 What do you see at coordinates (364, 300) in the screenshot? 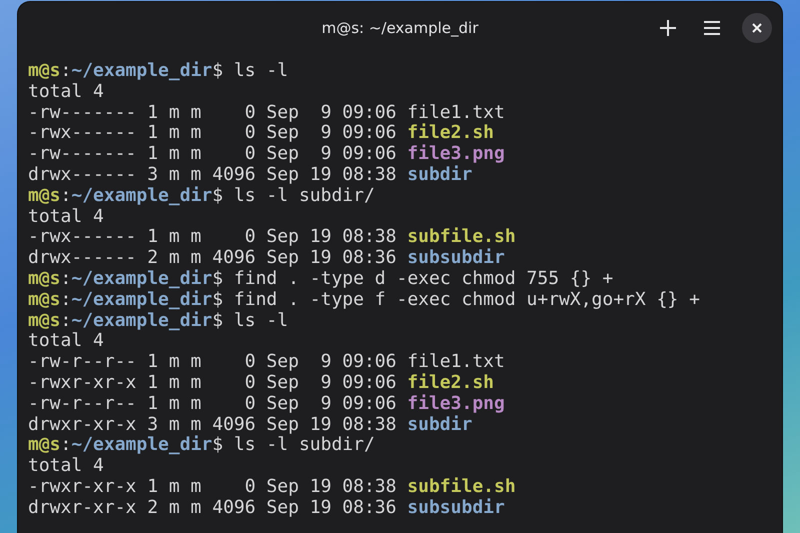
I see `terminal-line: m@s:~/example_dir$ find . -type f -exec chmod u+rwX,go+rX {} +` at bounding box center [364, 300].